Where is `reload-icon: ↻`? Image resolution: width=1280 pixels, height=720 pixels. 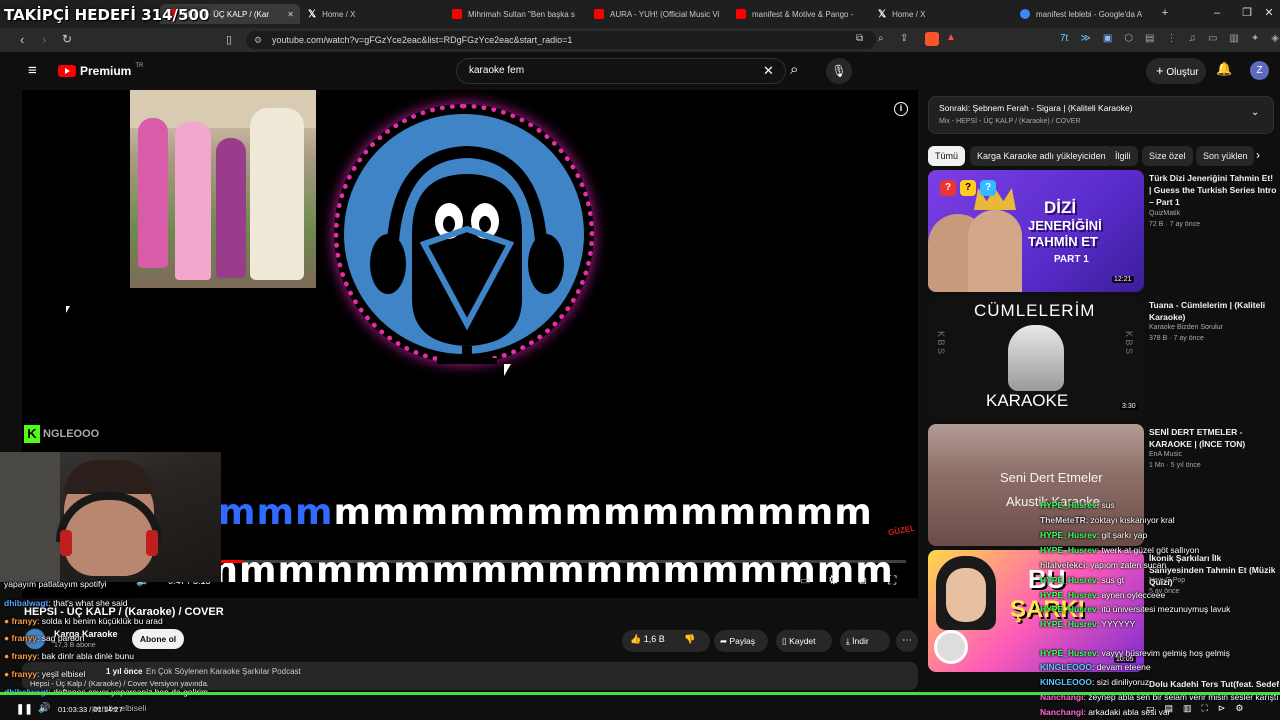
reload-icon: ↻ is located at coordinates (67, 39).